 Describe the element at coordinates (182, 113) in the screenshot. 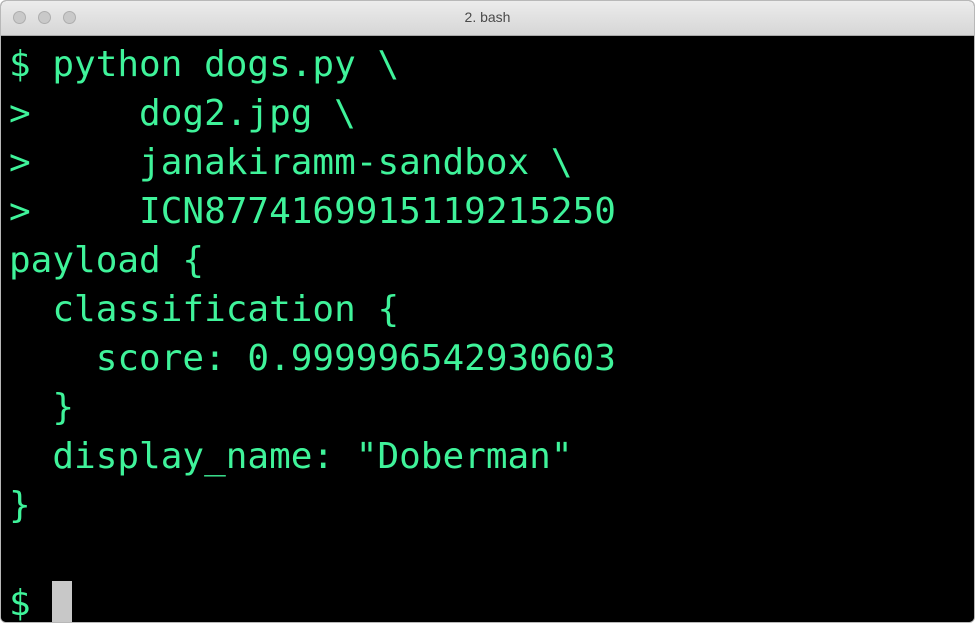

I see `terminal-line-image-arg: > dog2.jpg \` at that location.